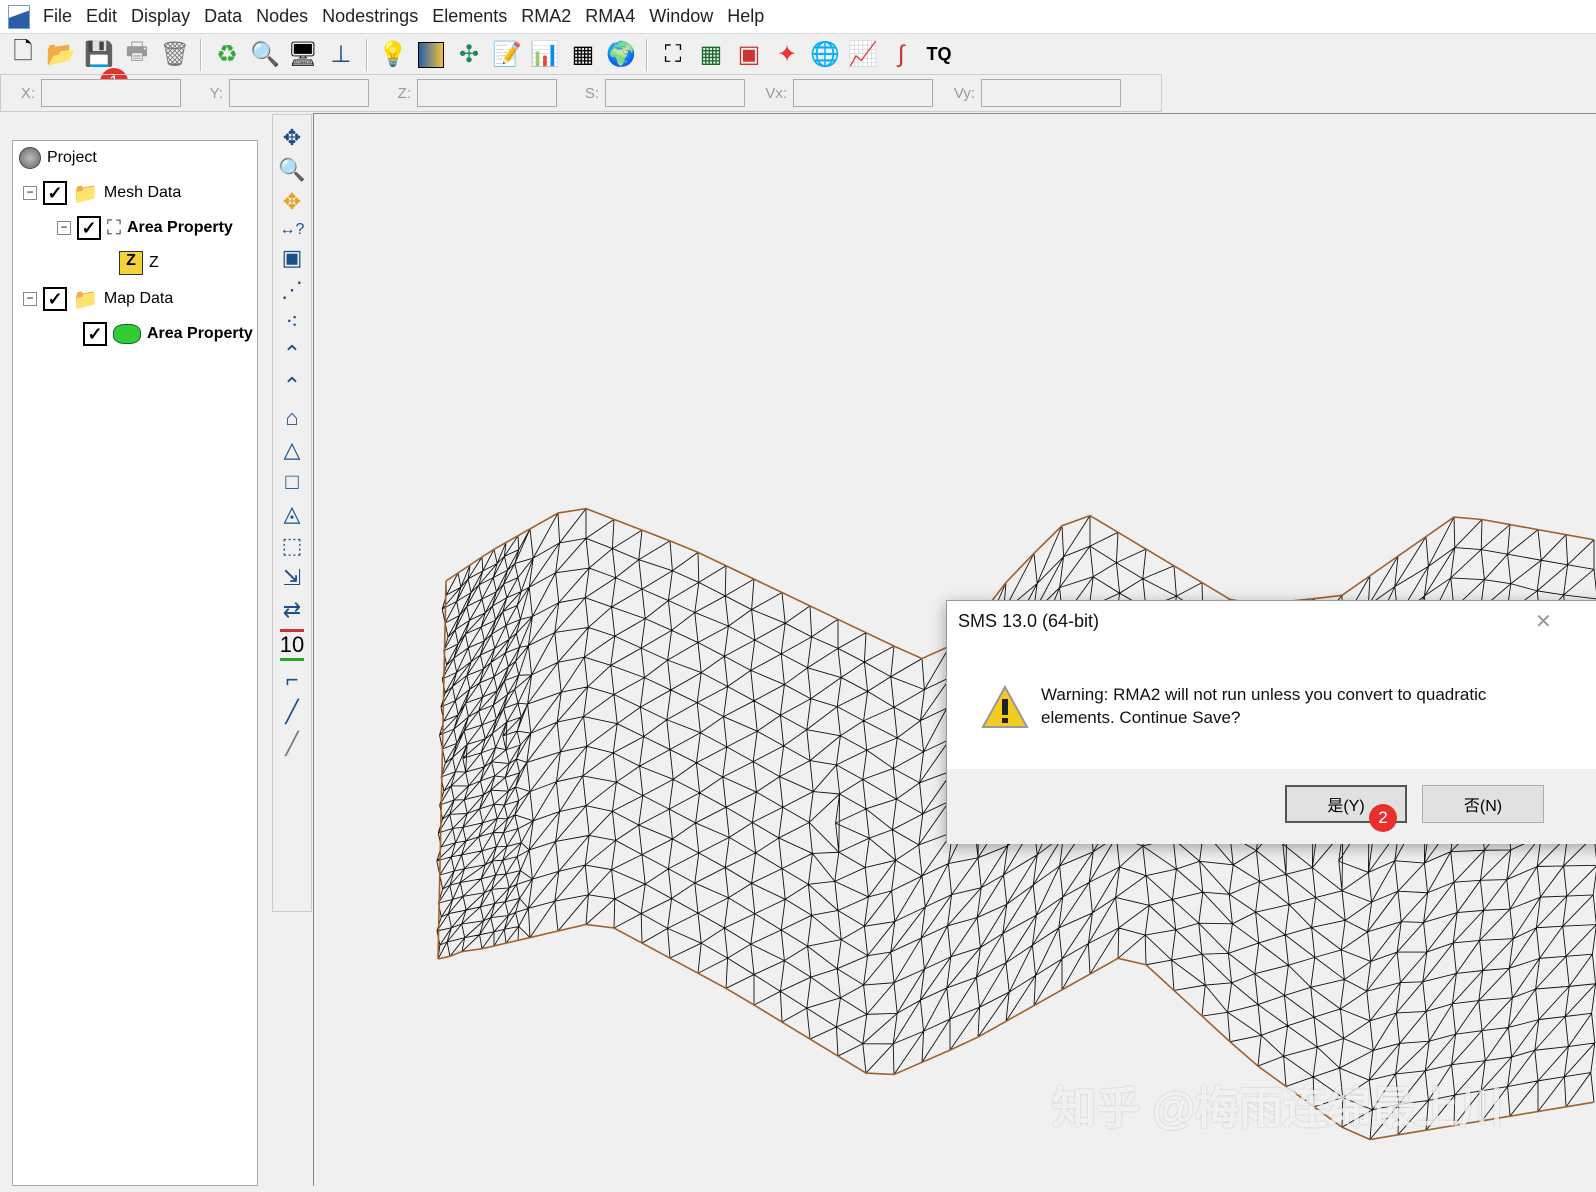 The height and width of the screenshot is (1192, 1596). What do you see at coordinates (292, 450) in the screenshot?
I see `create-triangle-icon: △` at bounding box center [292, 450].